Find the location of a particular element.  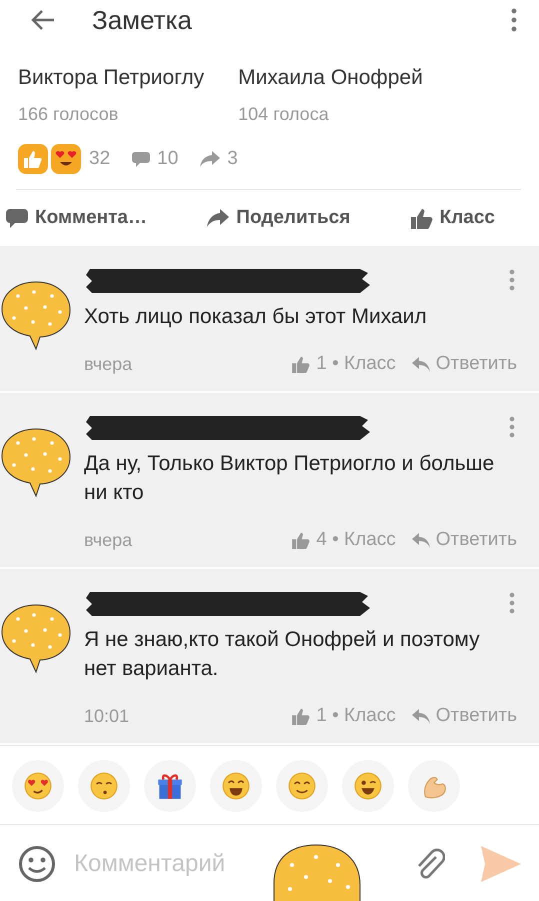

like-button: 4 • Класс is located at coordinates (344, 540).